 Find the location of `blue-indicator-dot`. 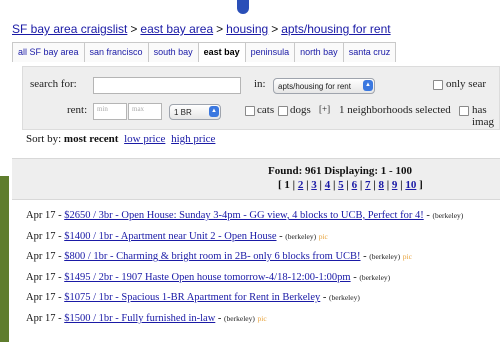

blue-indicator-dot is located at coordinates (243, 7).